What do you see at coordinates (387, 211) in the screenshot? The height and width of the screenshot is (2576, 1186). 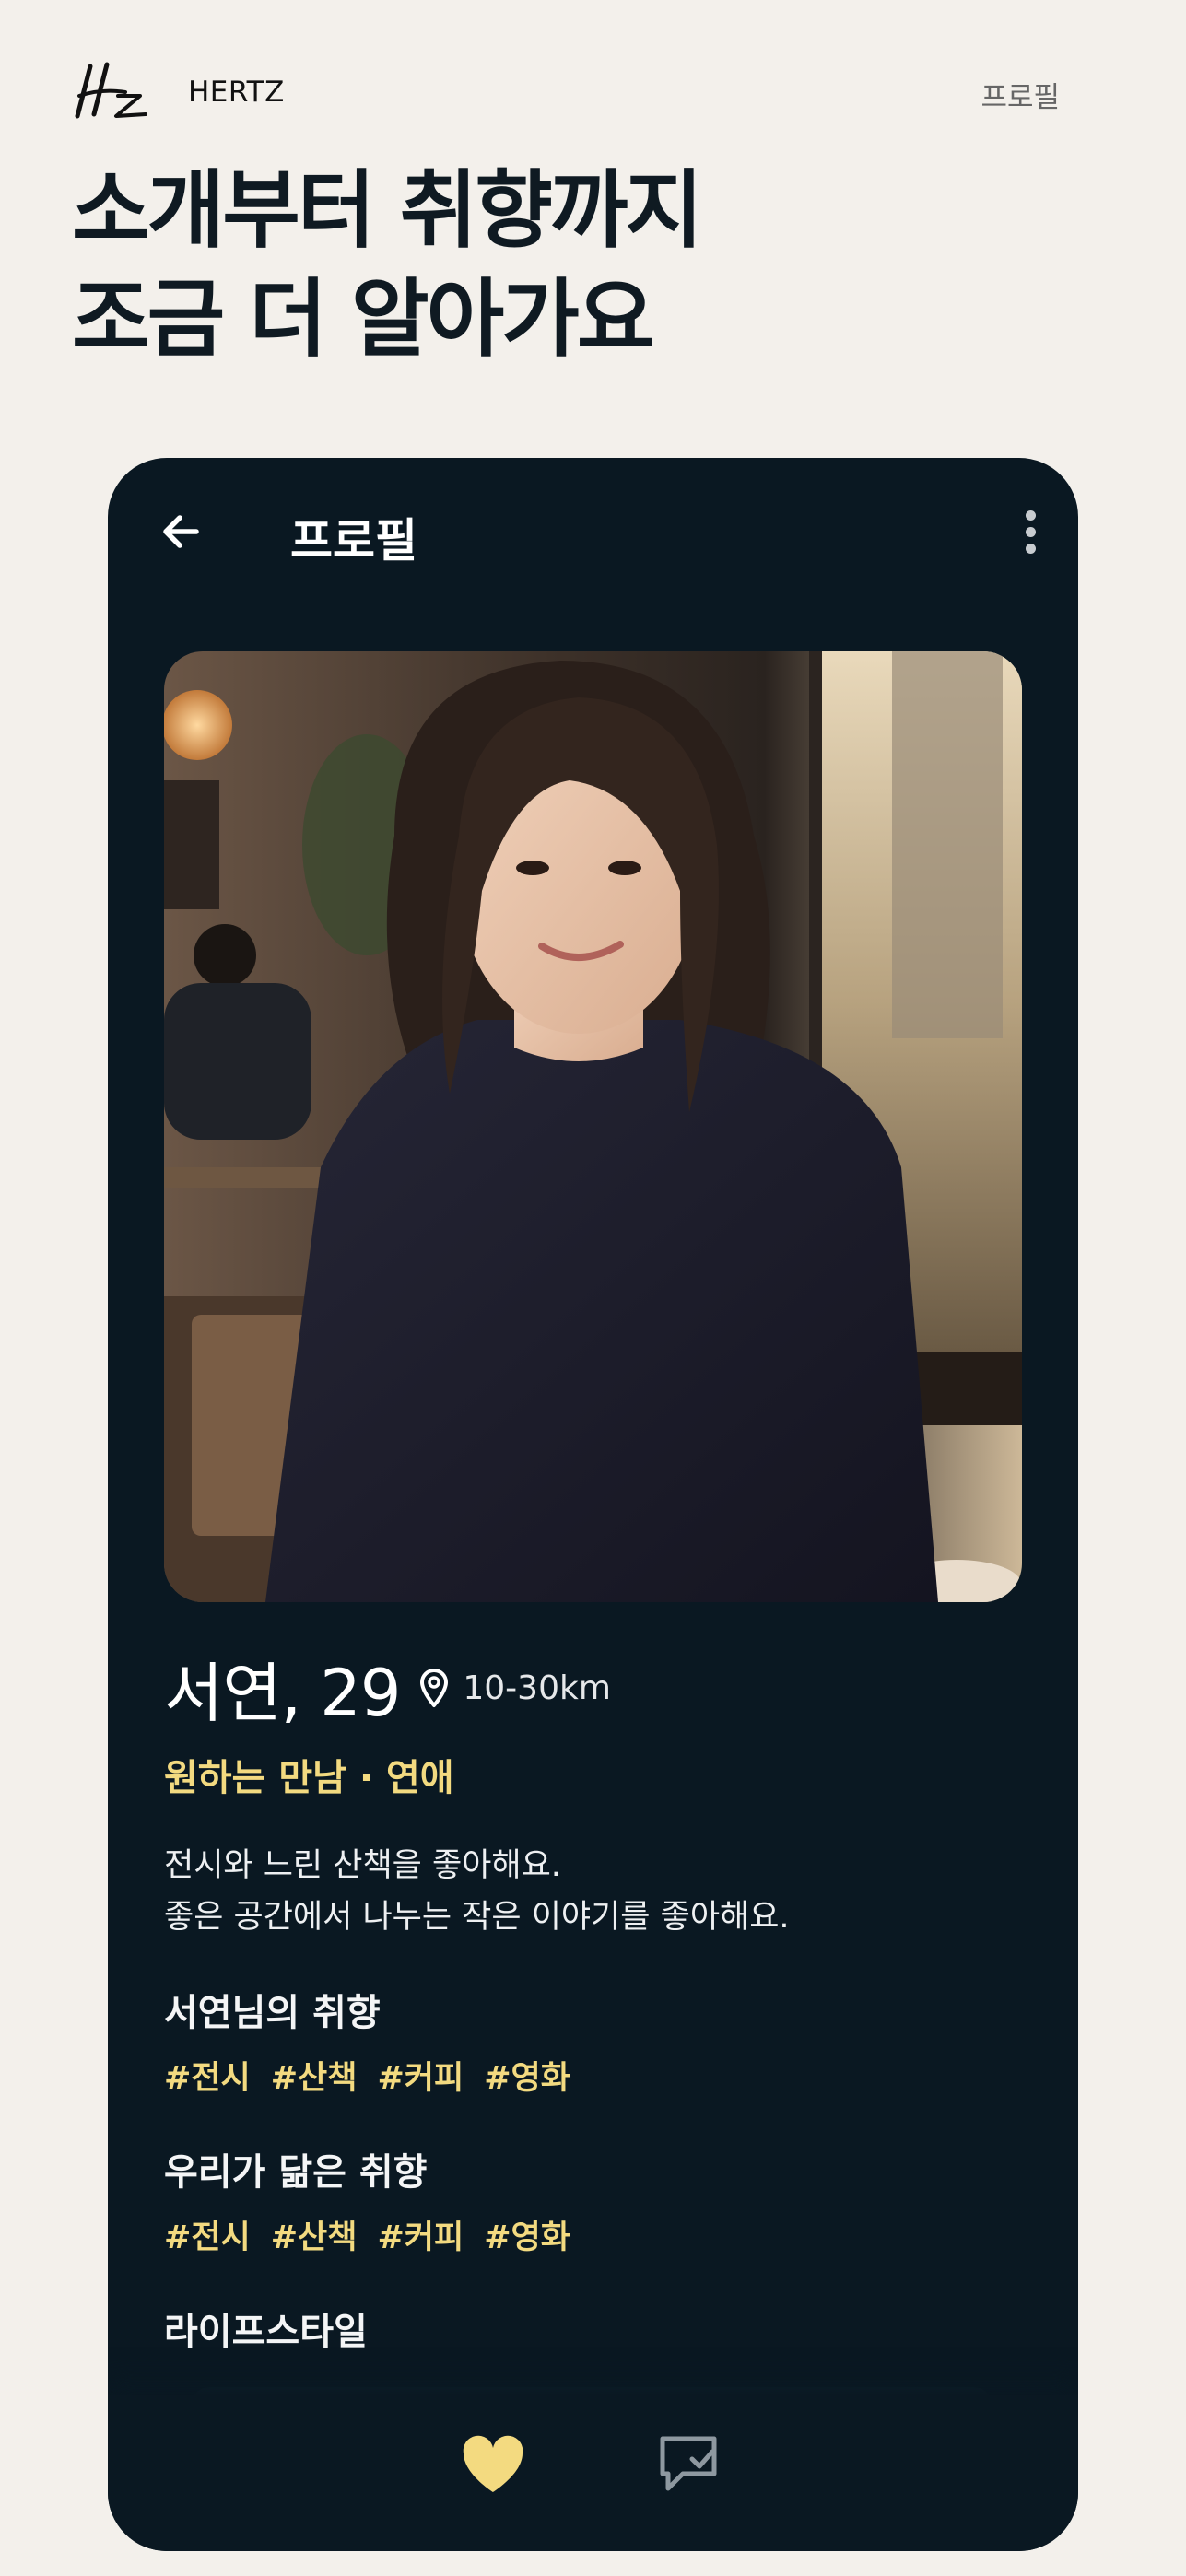 I see `headline-line-1: 소개부터 취향까지` at bounding box center [387, 211].